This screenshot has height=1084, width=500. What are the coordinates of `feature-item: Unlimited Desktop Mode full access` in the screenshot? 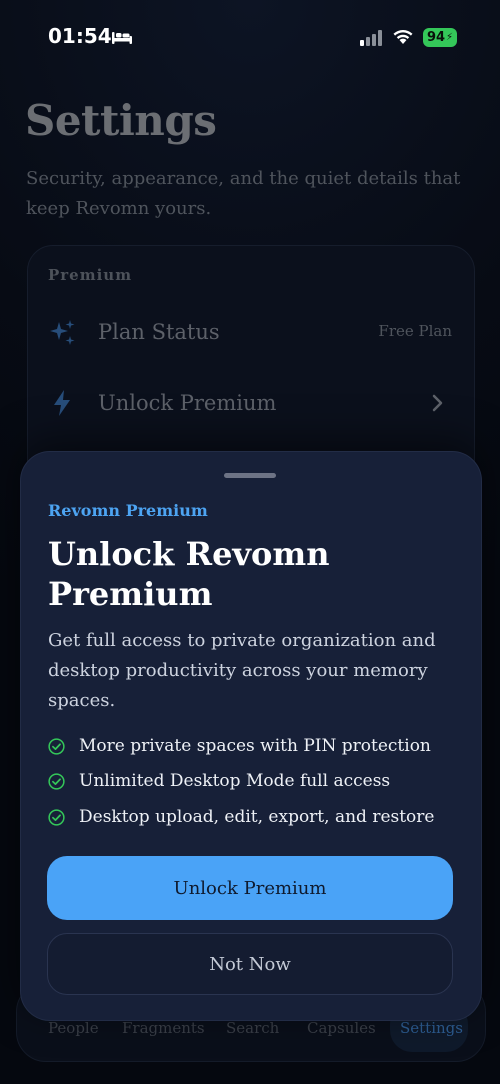 It's located at (219, 781).